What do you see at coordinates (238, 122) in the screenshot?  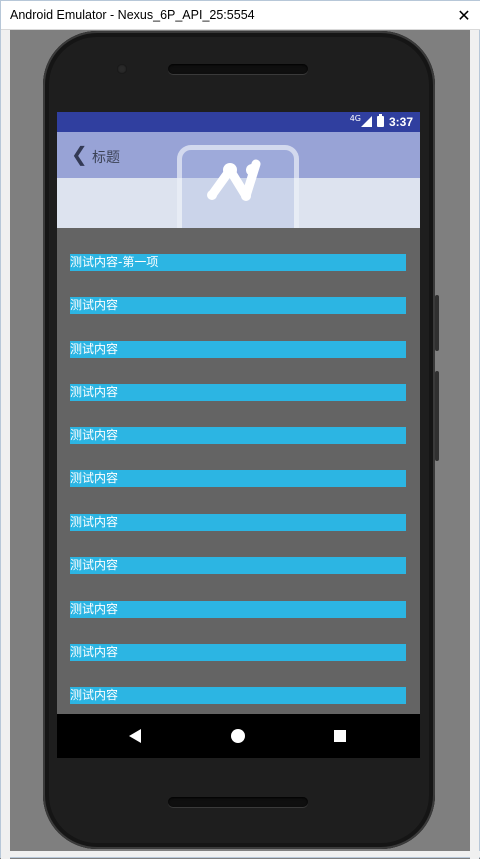 I see `status-bar: 4G 3:37` at bounding box center [238, 122].